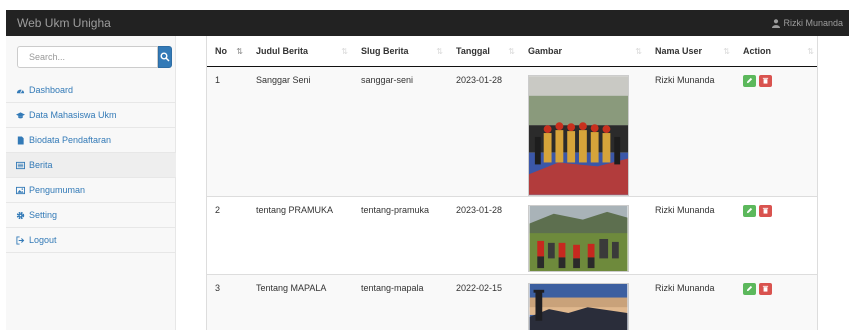 The height and width of the screenshot is (330, 849). Describe the element at coordinates (20, 165) in the screenshot. I see `newspaper-icon` at that location.